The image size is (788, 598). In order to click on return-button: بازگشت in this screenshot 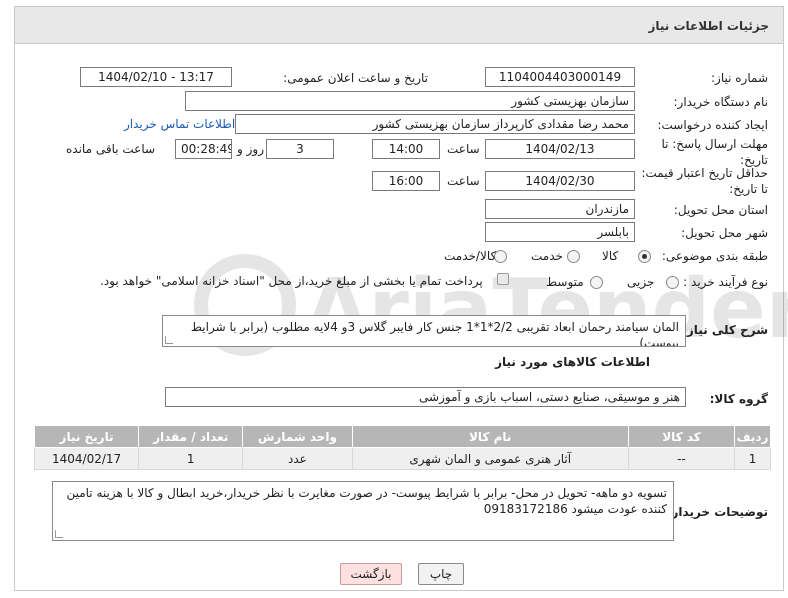, I will do `click(371, 574)`.